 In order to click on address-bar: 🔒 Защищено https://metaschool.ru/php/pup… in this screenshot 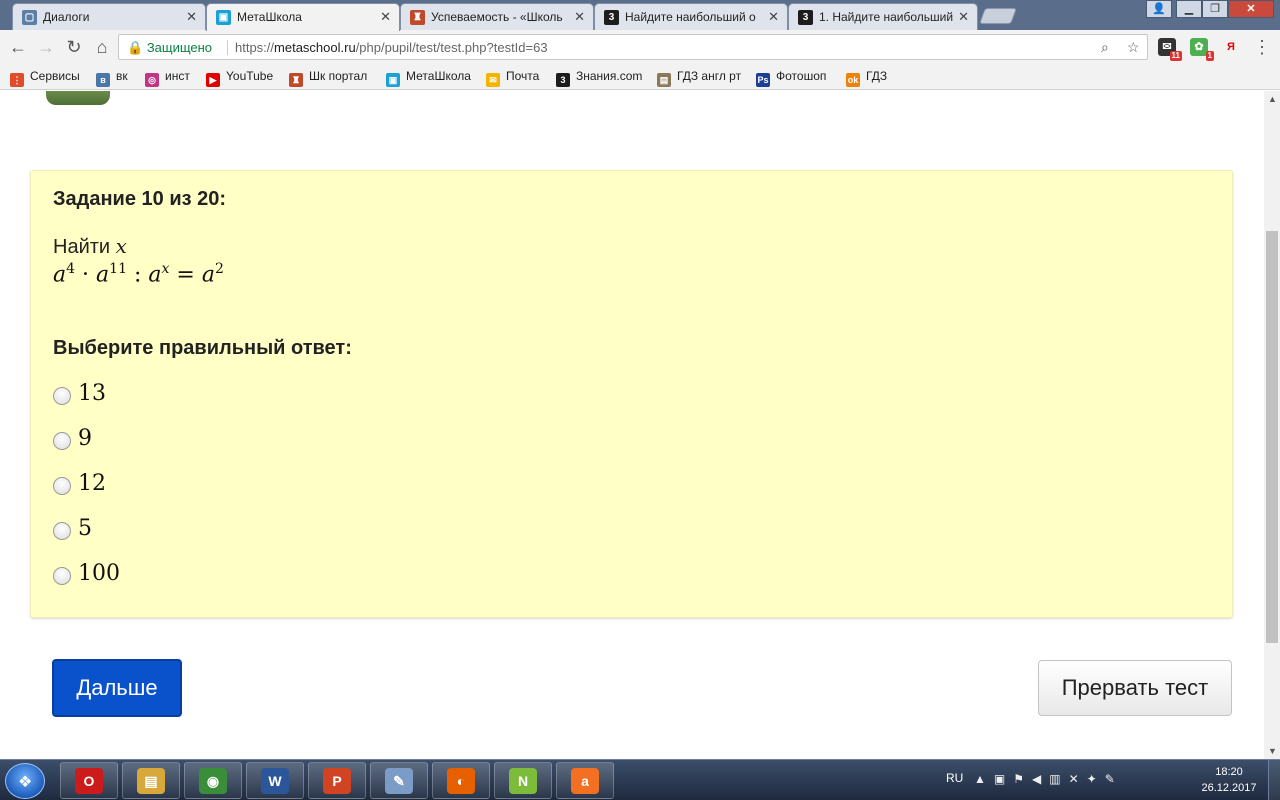, I will do `click(633, 47)`.